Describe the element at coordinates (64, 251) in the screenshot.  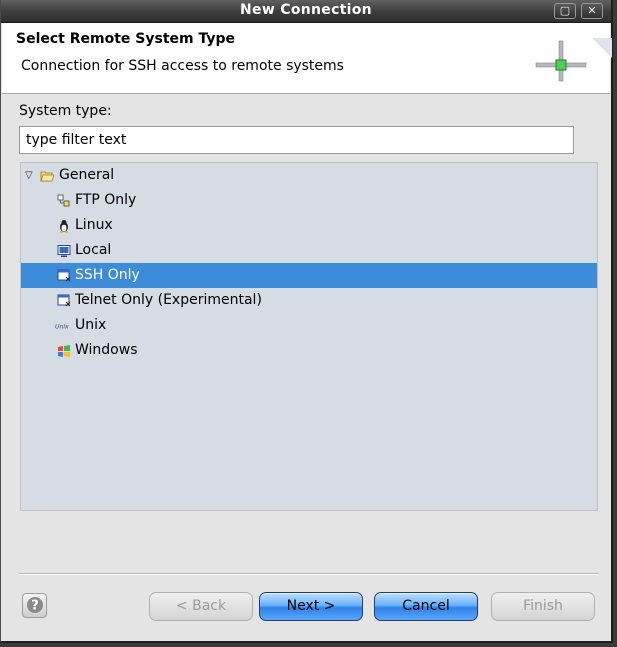
I see `monitor-icon` at that location.